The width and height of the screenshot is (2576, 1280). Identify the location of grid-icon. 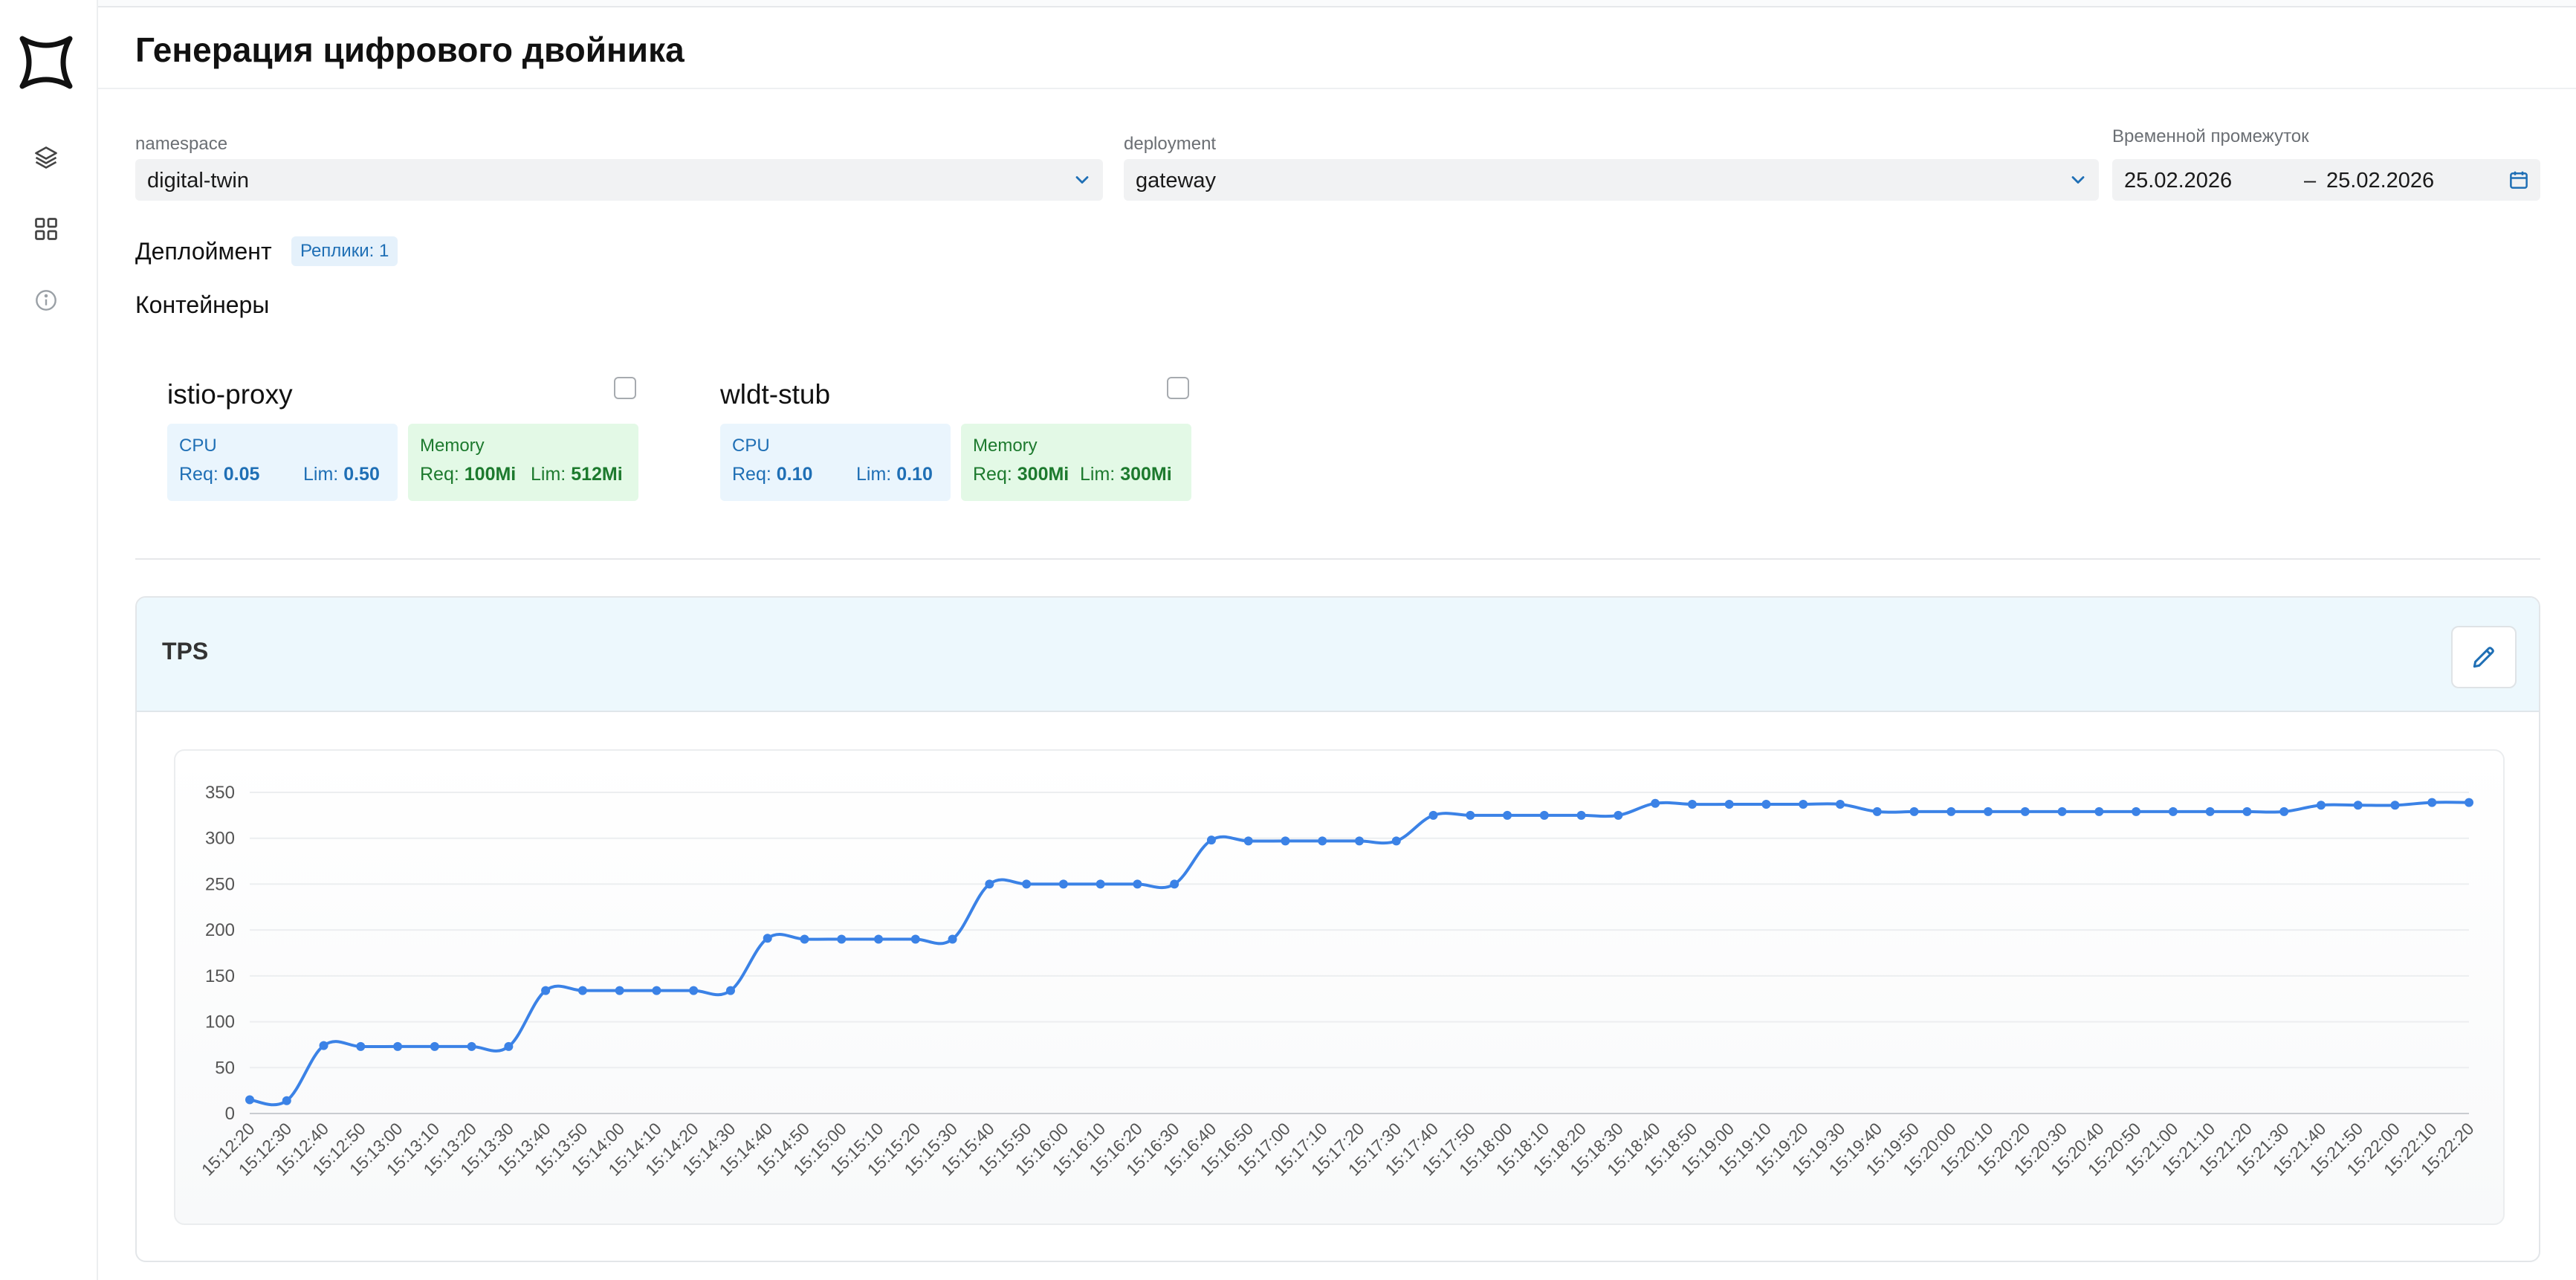
(46, 229).